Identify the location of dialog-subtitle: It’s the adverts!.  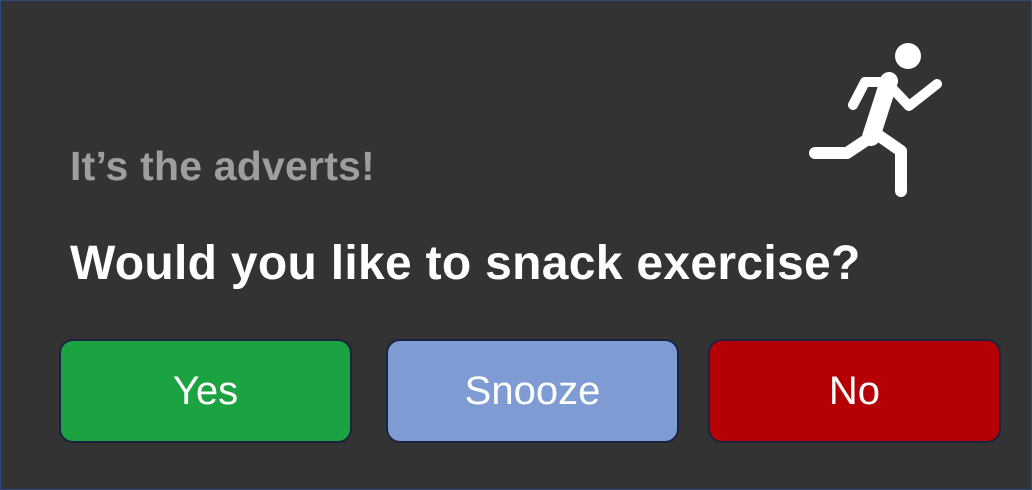
(222, 166).